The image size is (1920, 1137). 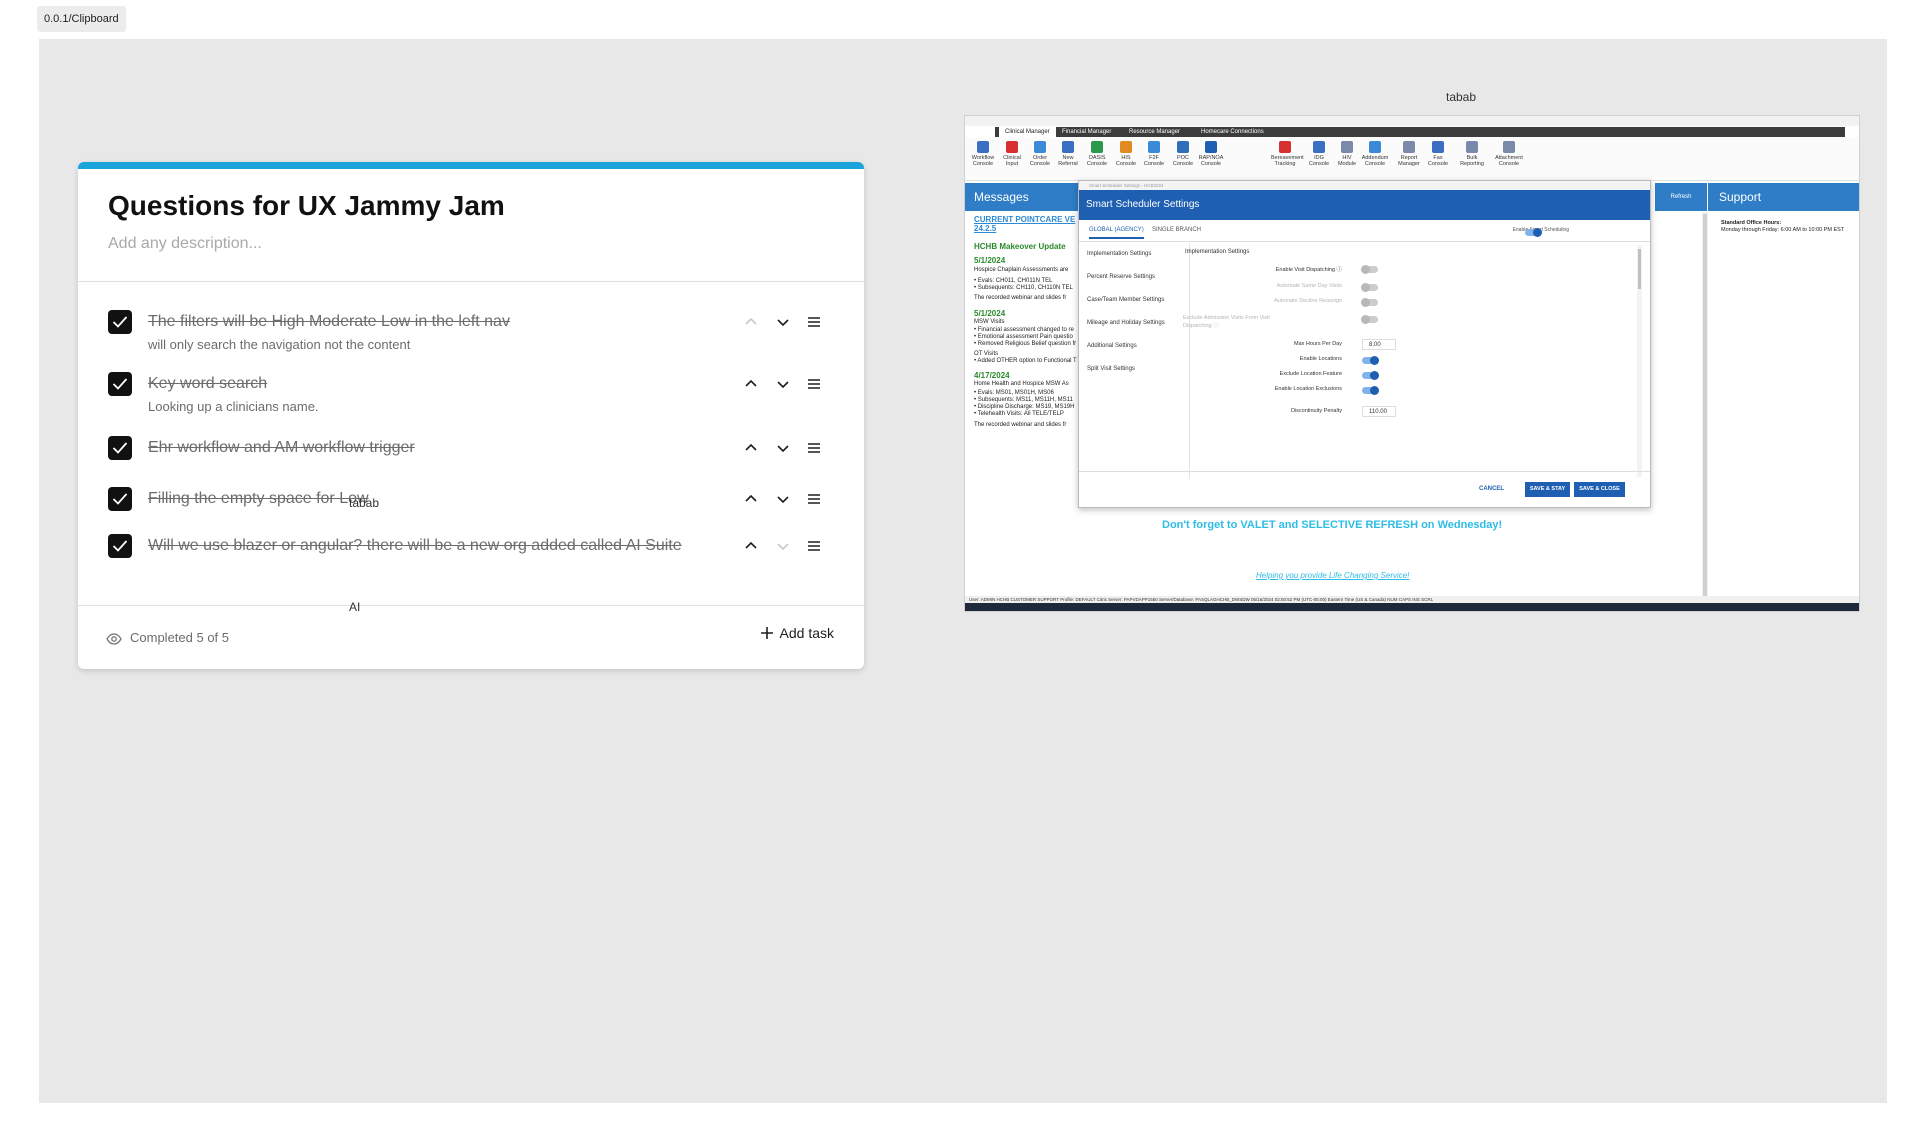 What do you see at coordinates (1438, 154) in the screenshot?
I see `ribbon-button: Fax Console` at bounding box center [1438, 154].